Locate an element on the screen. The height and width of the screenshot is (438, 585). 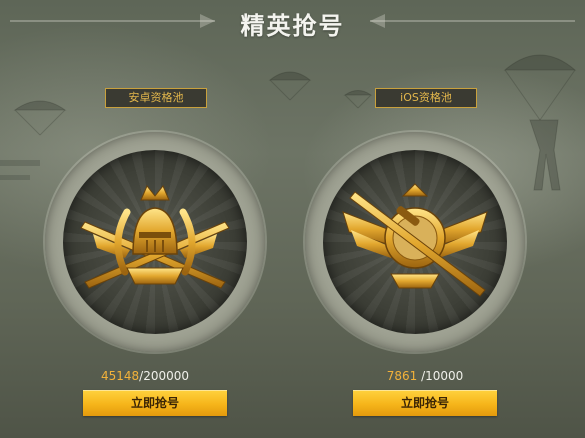
android-pool-label: 安卓资格池 is located at coordinates (156, 98).